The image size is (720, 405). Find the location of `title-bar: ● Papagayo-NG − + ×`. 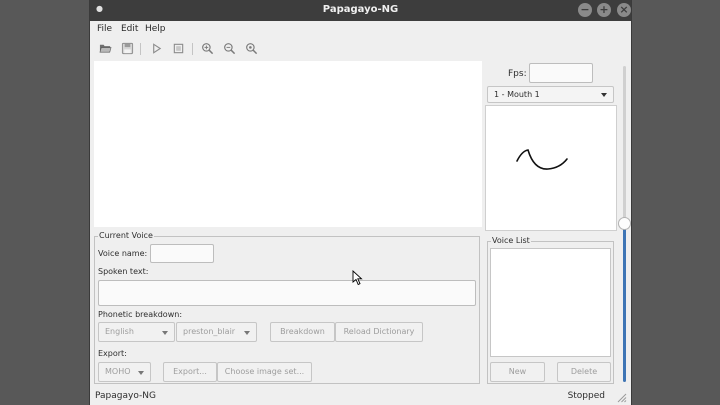

title-bar: ● Papagayo-NG − + × is located at coordinates (360, 10).